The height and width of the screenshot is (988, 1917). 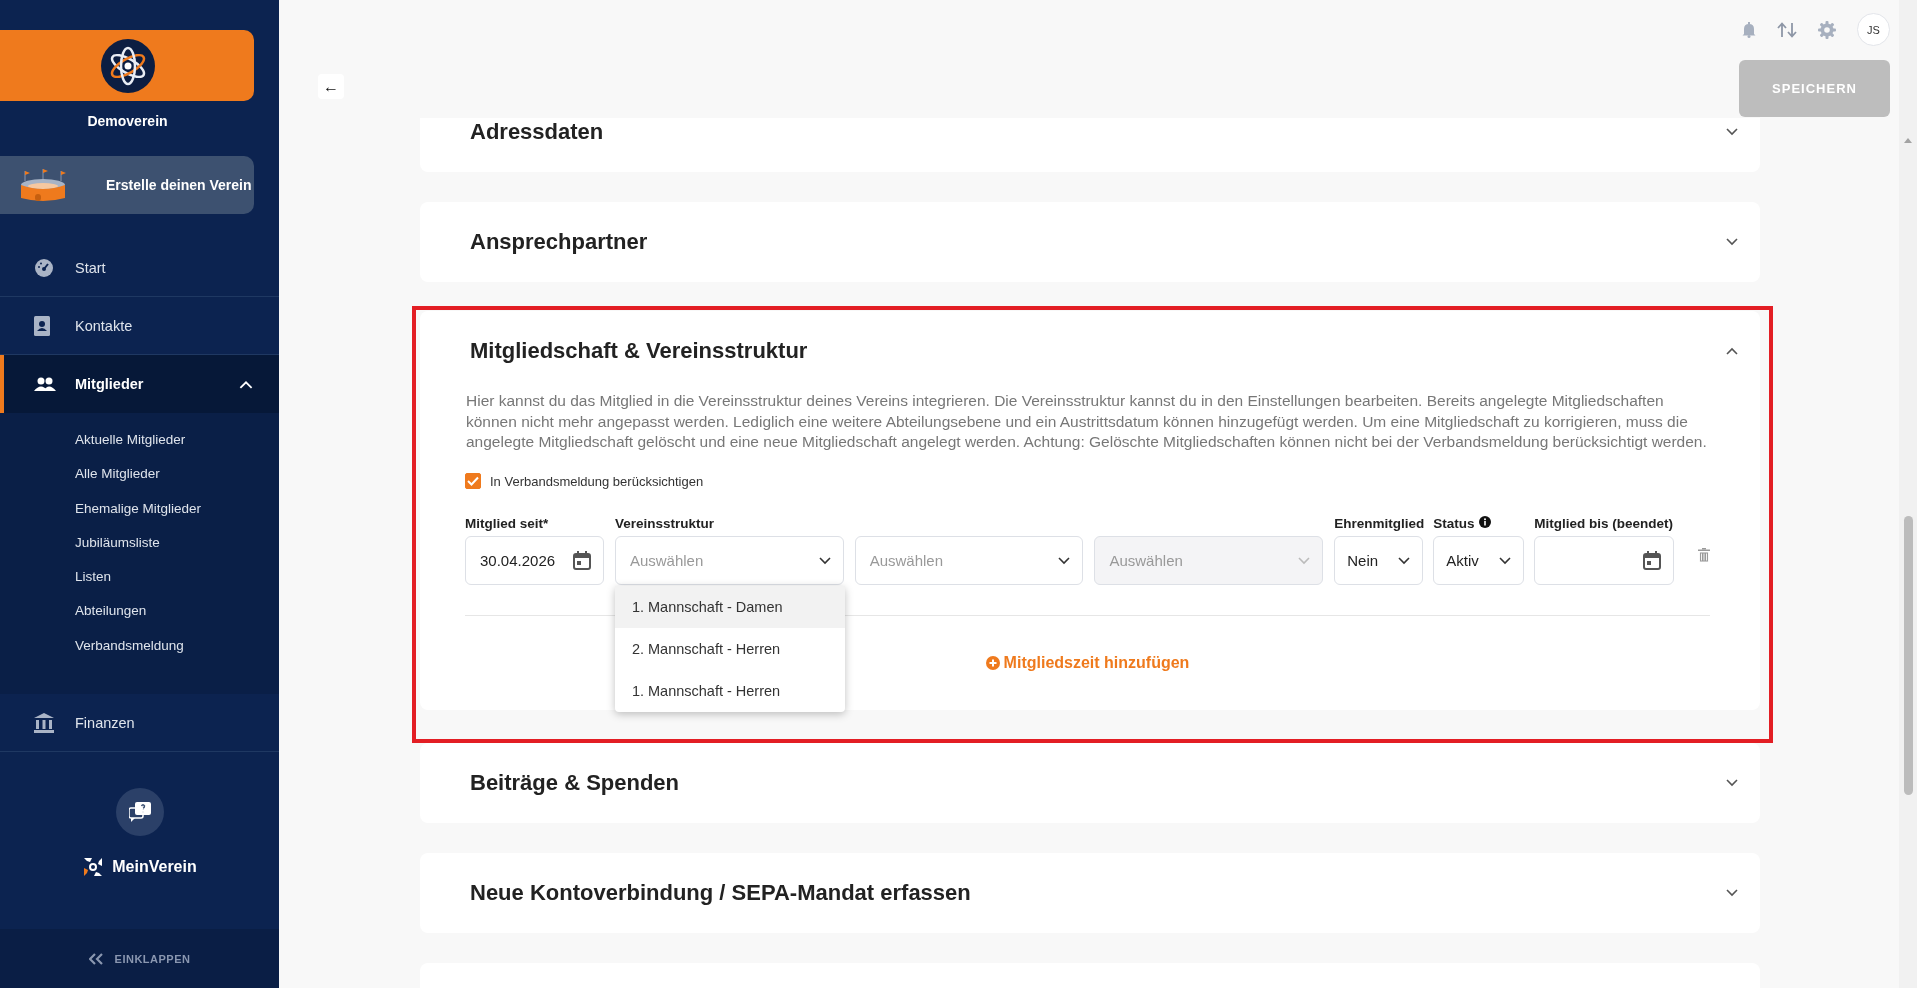 I want to click on back-button: ←, so click(x=331, y=86).